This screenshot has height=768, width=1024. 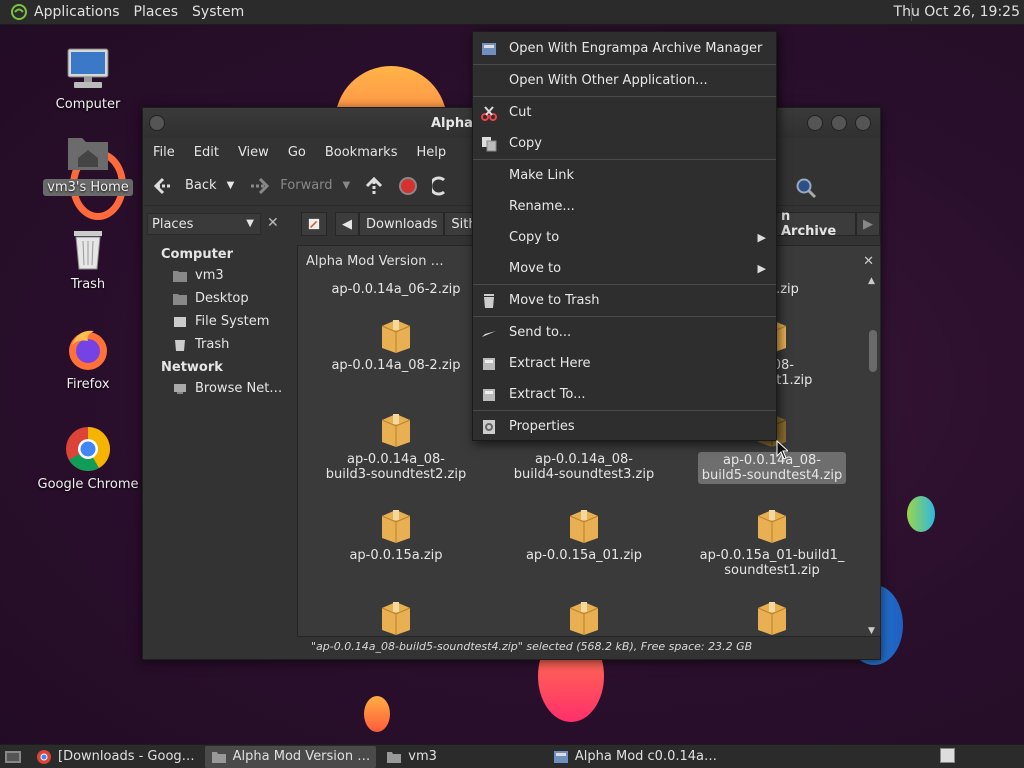 What do you see at coordinates (219, 298) in the screenshot?
I see `sidebar-item-desktop: Desktop` at bounding box center [219, 298].